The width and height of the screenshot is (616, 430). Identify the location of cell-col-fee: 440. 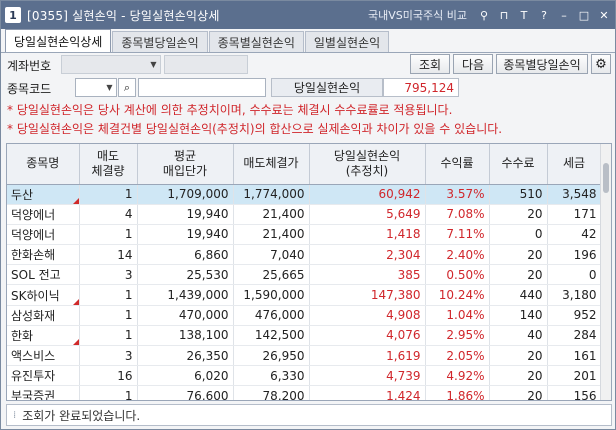
(518, 295).